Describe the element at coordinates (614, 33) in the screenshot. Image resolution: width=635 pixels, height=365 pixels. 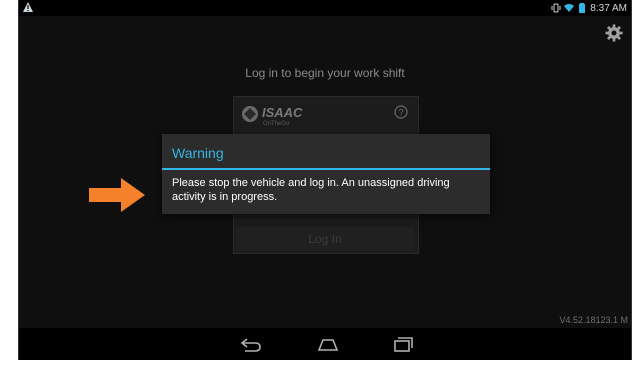
I see `gear-icon` at that location.